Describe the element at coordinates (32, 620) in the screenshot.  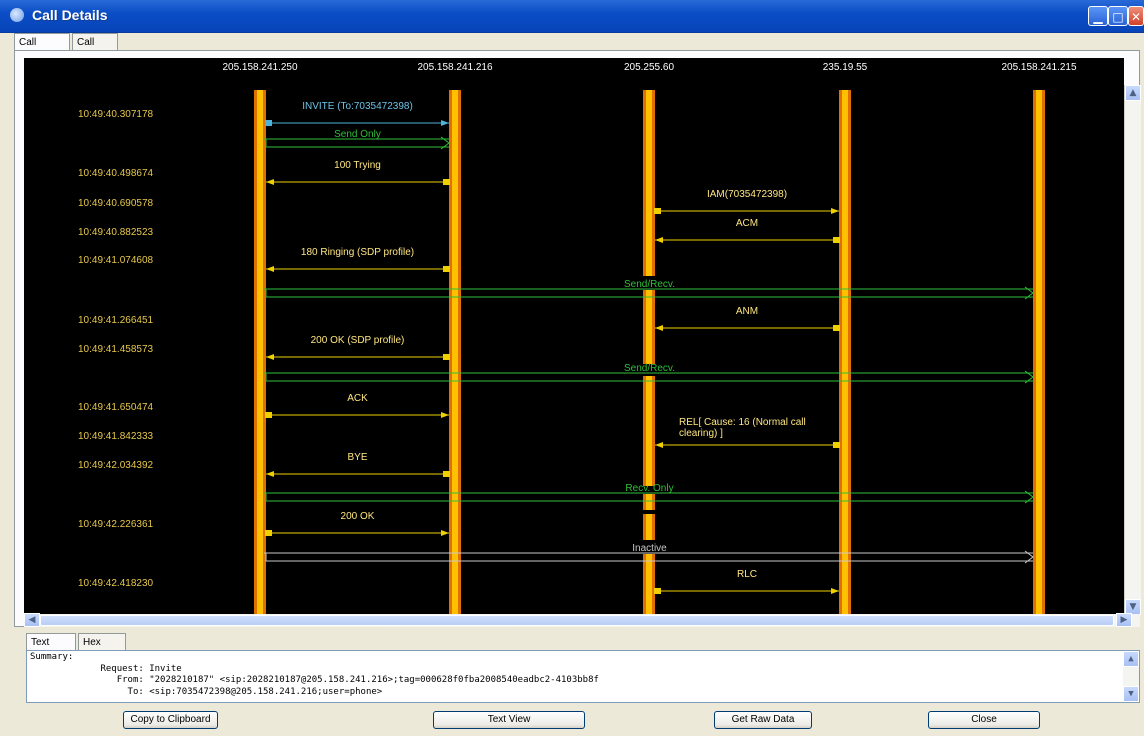
I see `scroll-left-icon: ◀` at that location.